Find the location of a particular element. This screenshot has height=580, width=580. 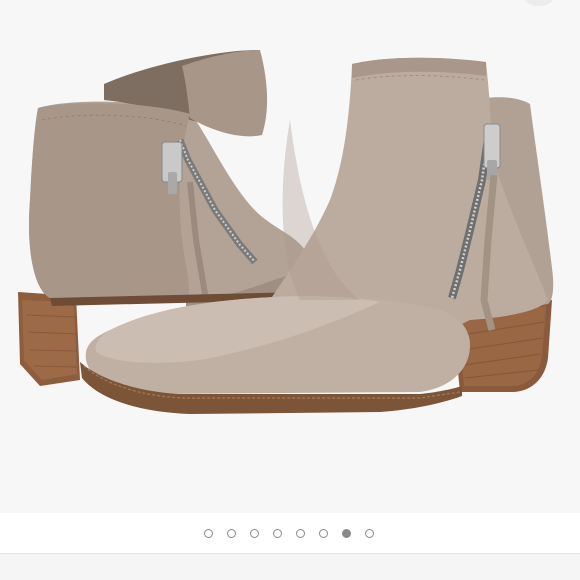

carousel-indicator is located at coordinates (290, 533).